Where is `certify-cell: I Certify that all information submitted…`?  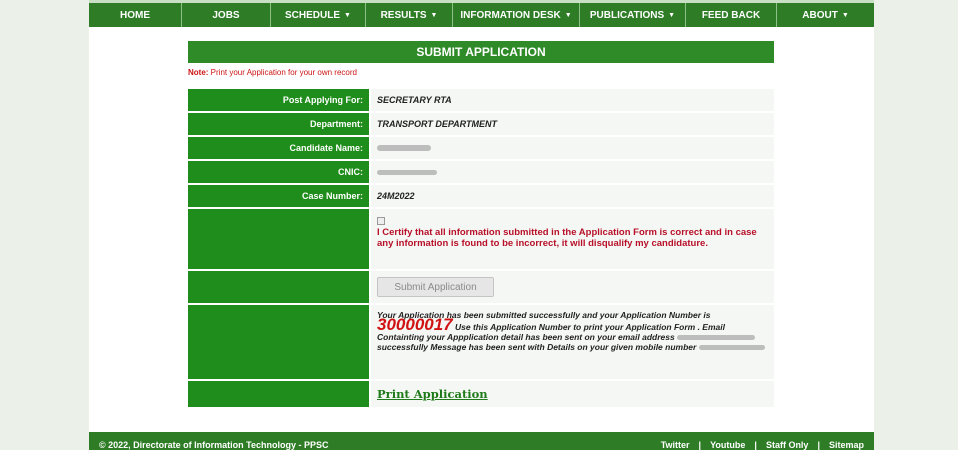 certify-cell: I Certify that all information submitted… is located at coordinates (572, 239).